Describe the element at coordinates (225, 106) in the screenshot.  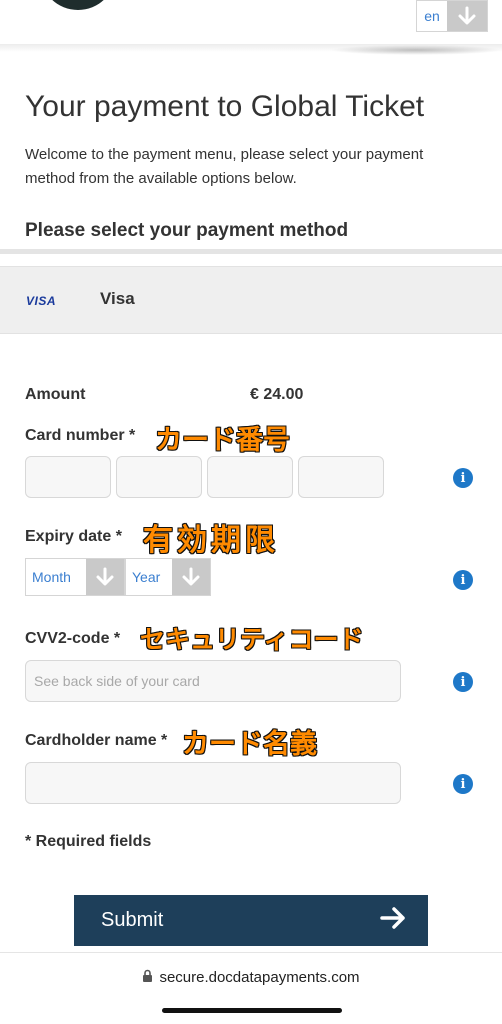
I see `page-title: Your payment to Global Ticket` at that location.